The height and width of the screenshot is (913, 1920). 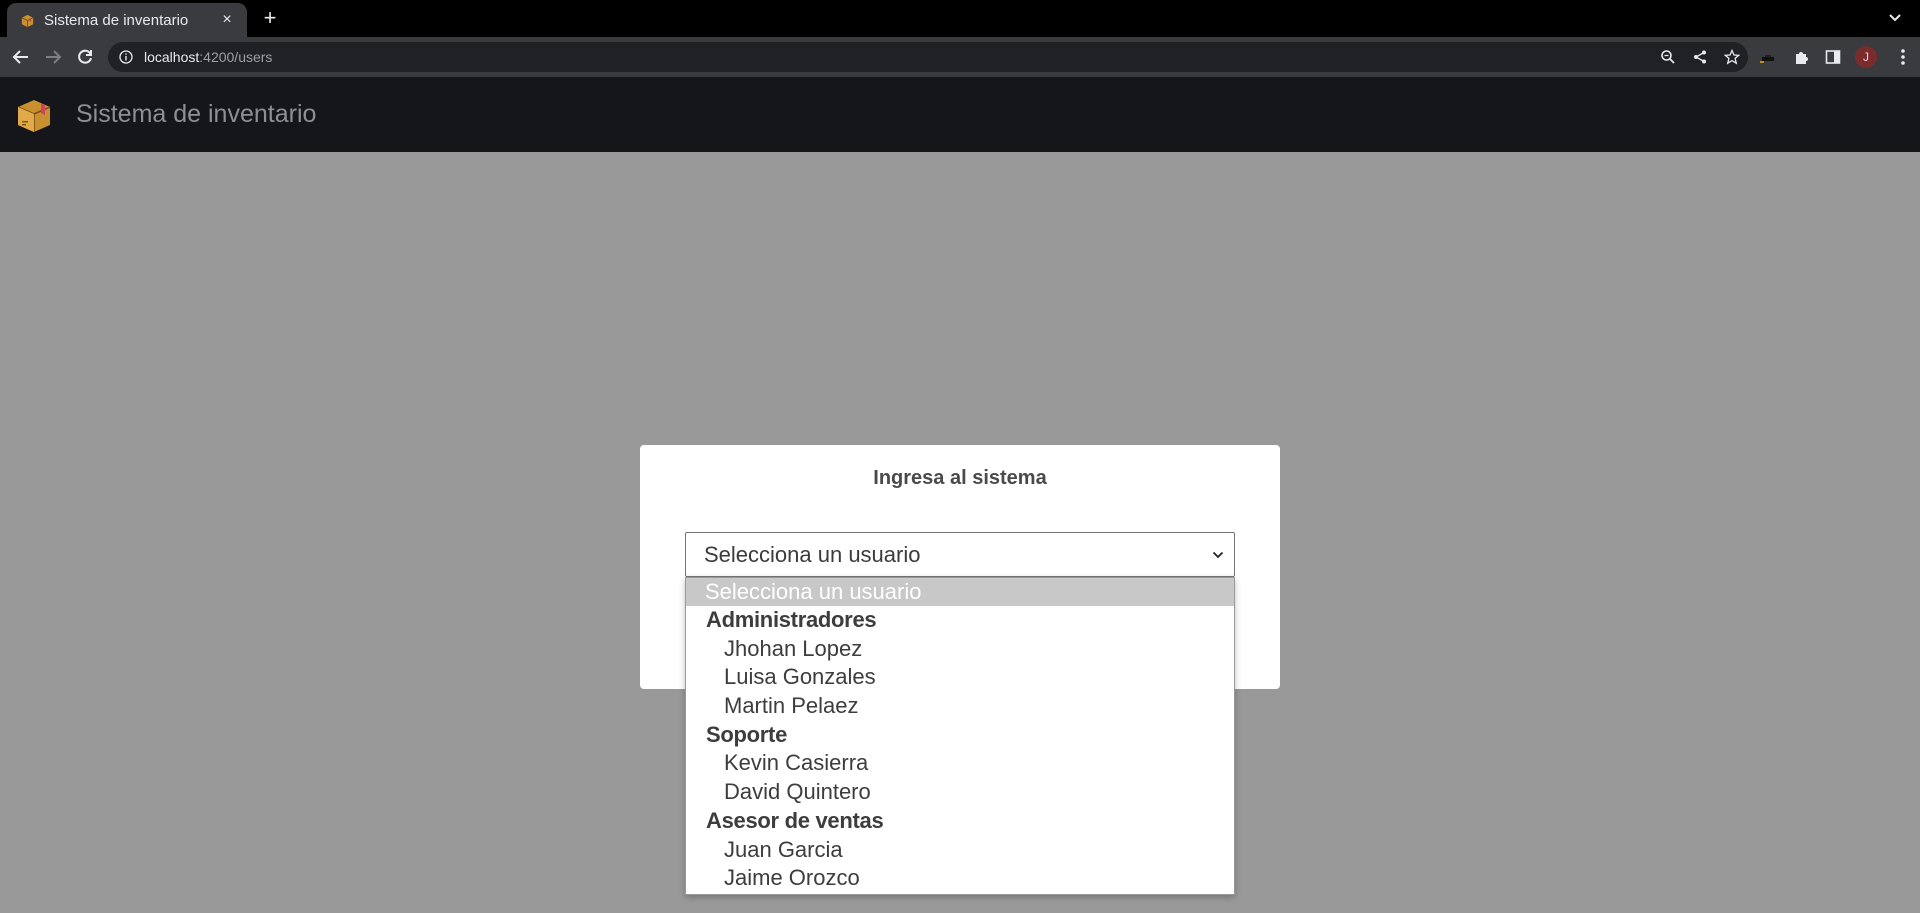 What do you see at coordinates (791, 619) in the screenshot?
I see `optgroup-label: Administradores` at bounding box center [791, 619].